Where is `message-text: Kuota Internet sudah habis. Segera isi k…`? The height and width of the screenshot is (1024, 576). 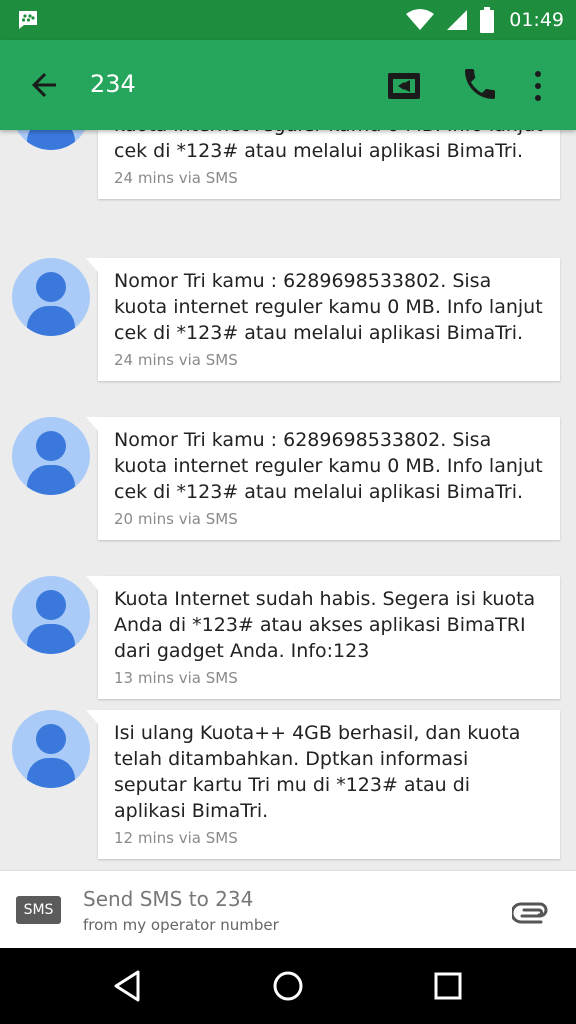 message-text: Kuota Internet sudah habis. Segera isi k… is located at coordinates (325, 625).